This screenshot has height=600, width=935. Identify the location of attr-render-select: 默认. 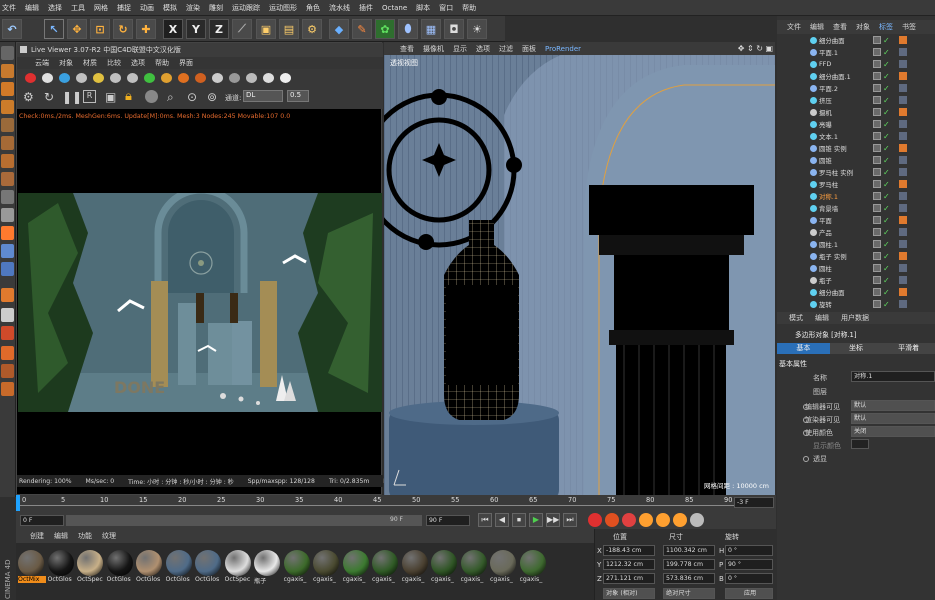
(893, 418).